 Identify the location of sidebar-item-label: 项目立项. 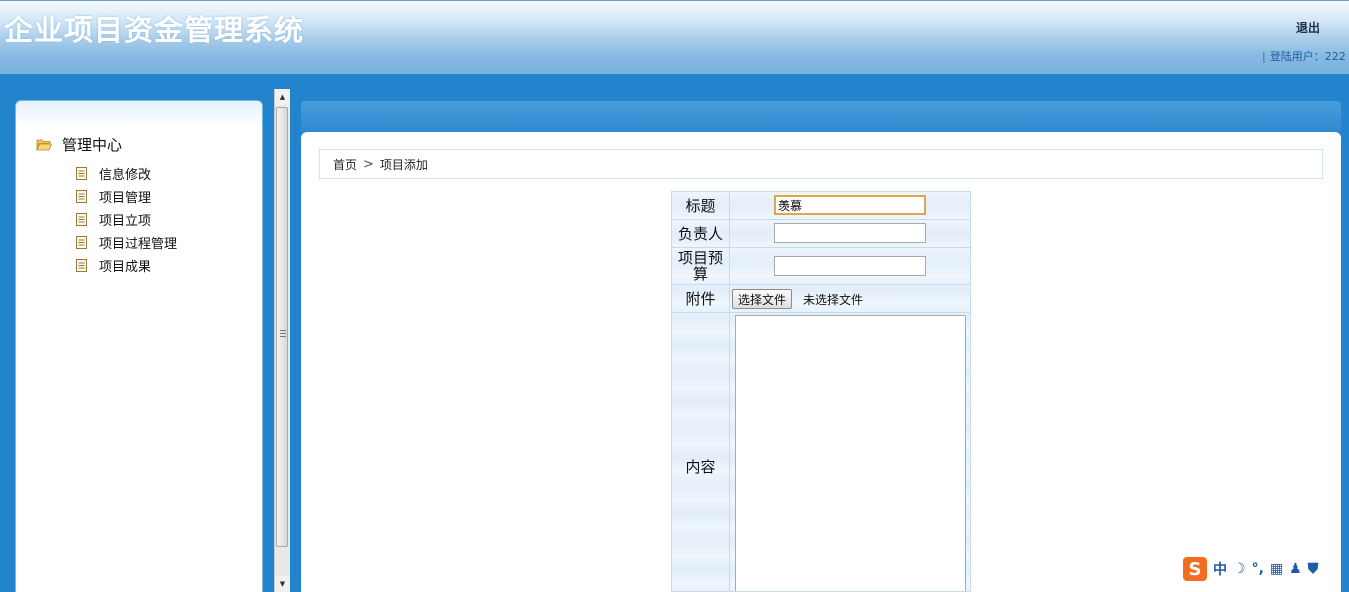
(125, 221).